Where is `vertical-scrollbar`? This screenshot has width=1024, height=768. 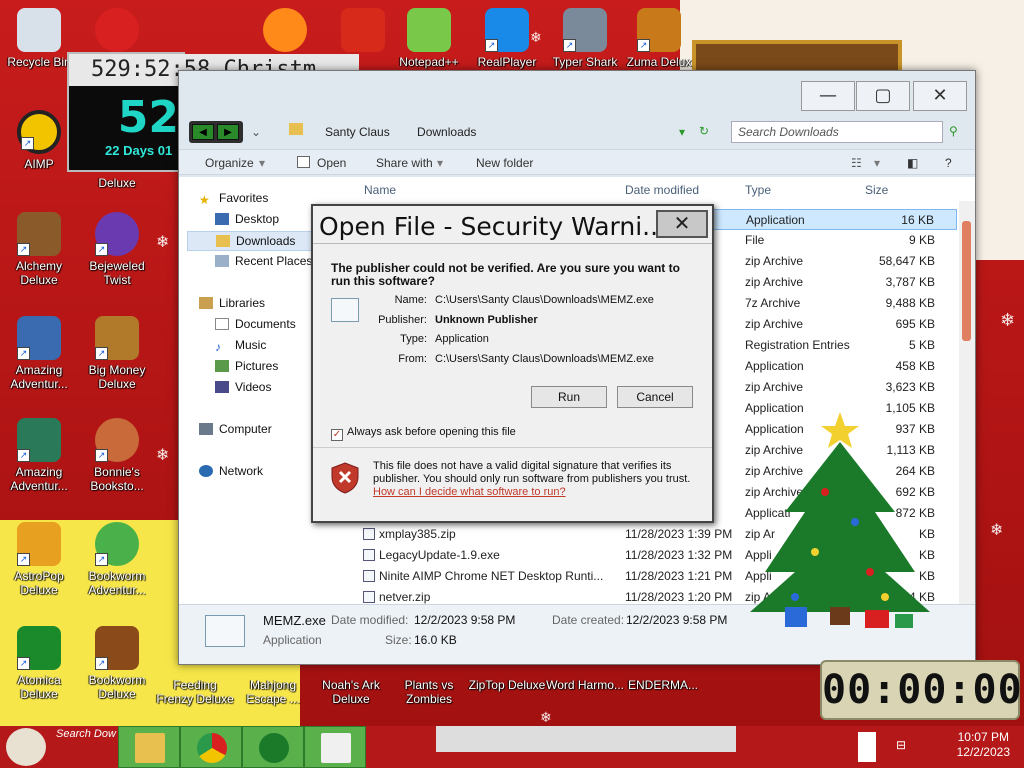
vertical-scrollbar is located at coordinates (967, 402).